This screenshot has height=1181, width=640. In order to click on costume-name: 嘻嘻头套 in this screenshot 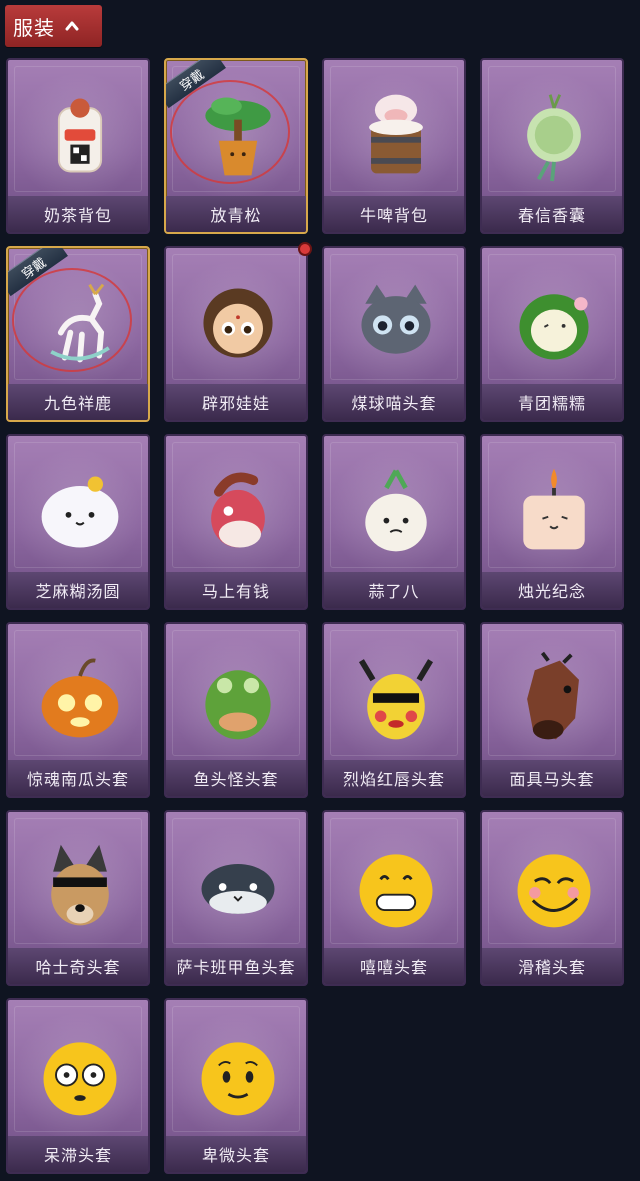, I will do `click(393, 967)`.